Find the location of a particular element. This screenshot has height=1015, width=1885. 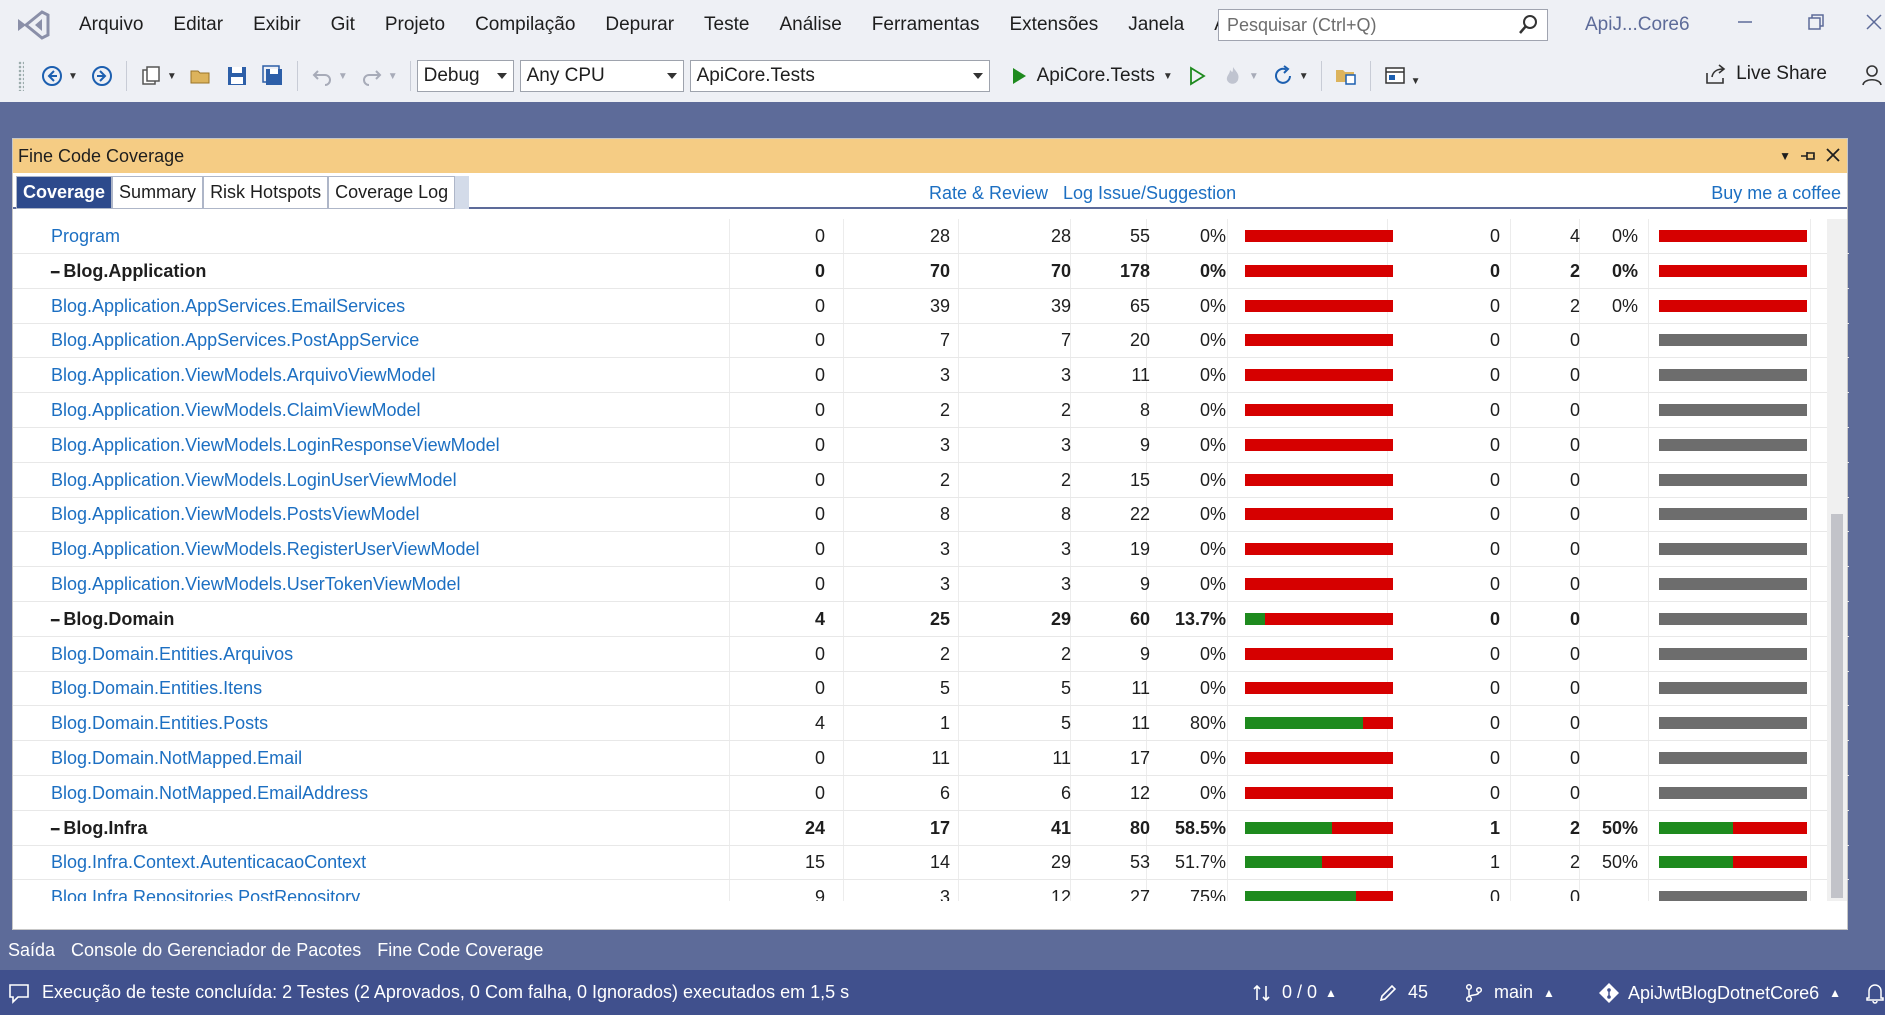

search-input: Pesquisar (Ctrl+Q) is located at coordinates (1383, 25).